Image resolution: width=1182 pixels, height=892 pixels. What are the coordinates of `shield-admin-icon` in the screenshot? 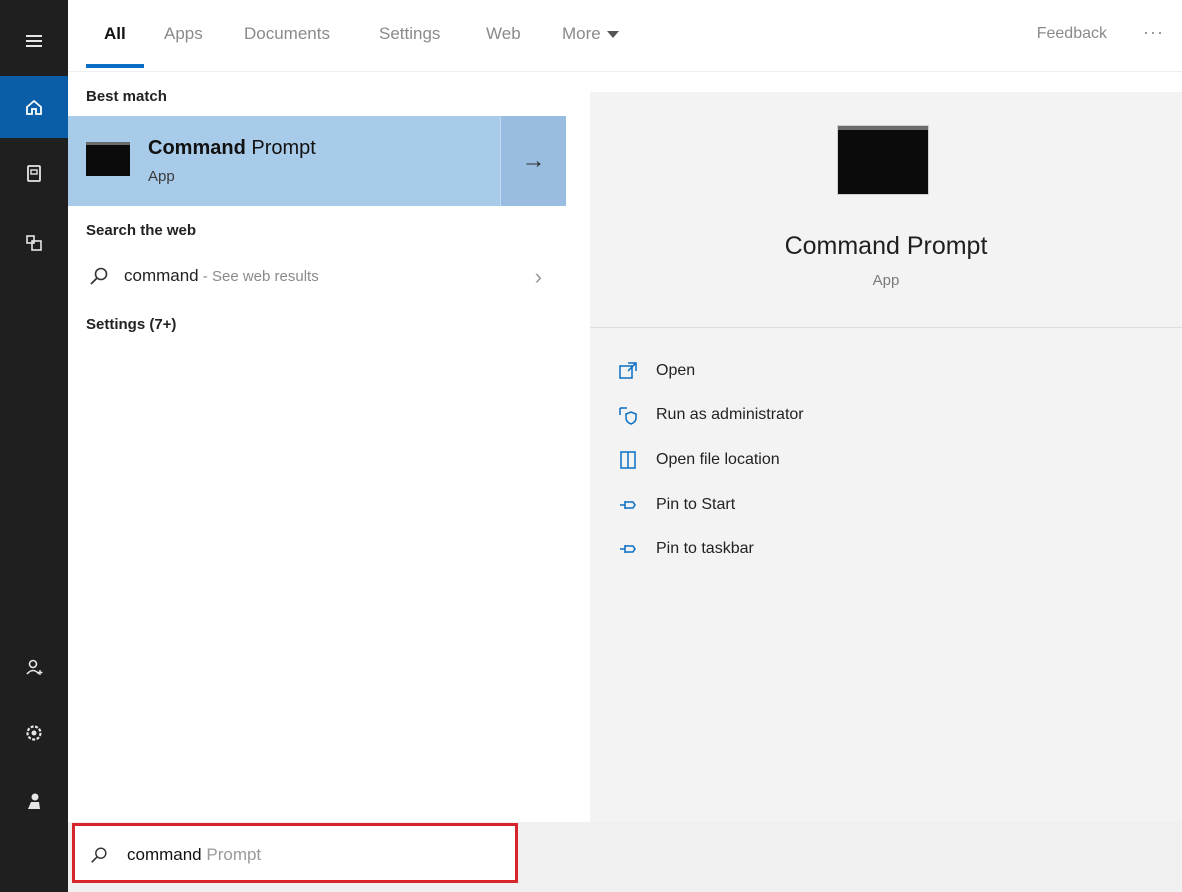 It's located at (628, 416).